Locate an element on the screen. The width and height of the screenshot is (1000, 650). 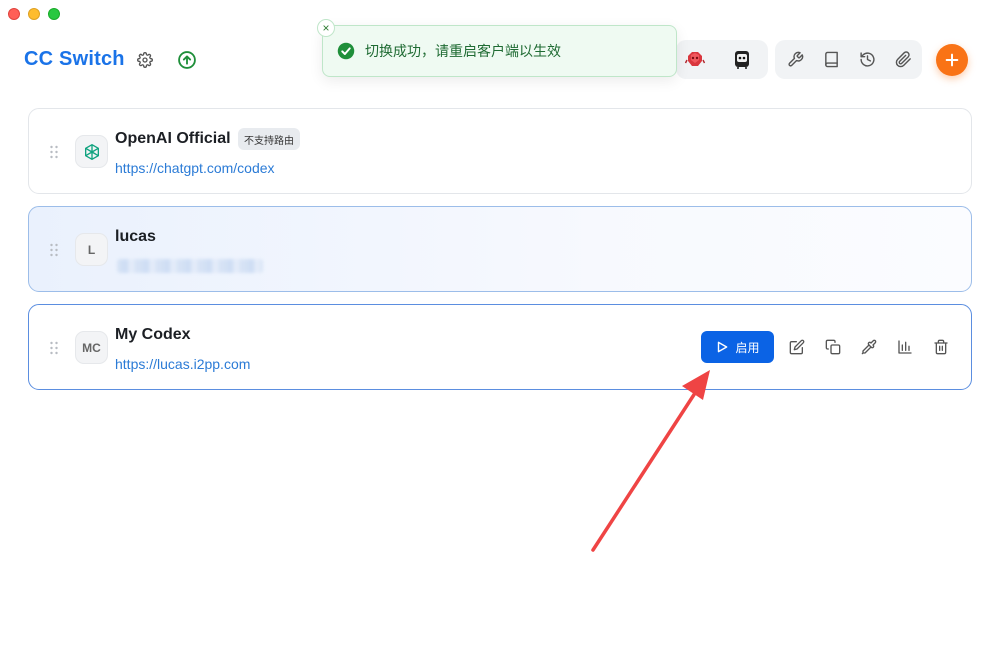
trash-icon is located at coordinates (941, 347).